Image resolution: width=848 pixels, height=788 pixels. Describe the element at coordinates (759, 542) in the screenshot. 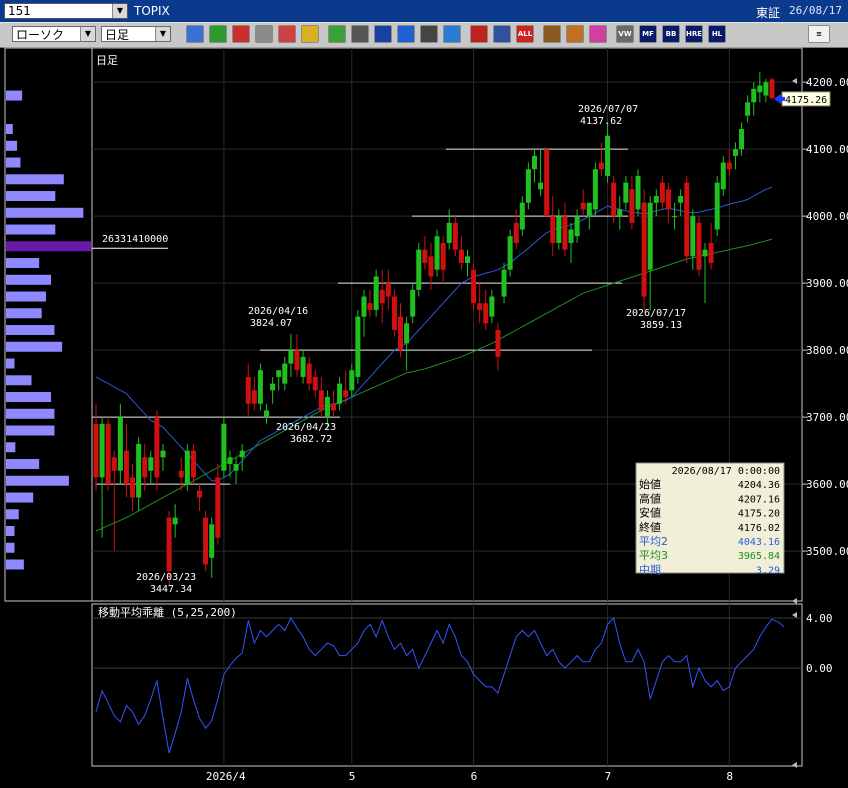

I see `info-value: 4043.16` at that location.